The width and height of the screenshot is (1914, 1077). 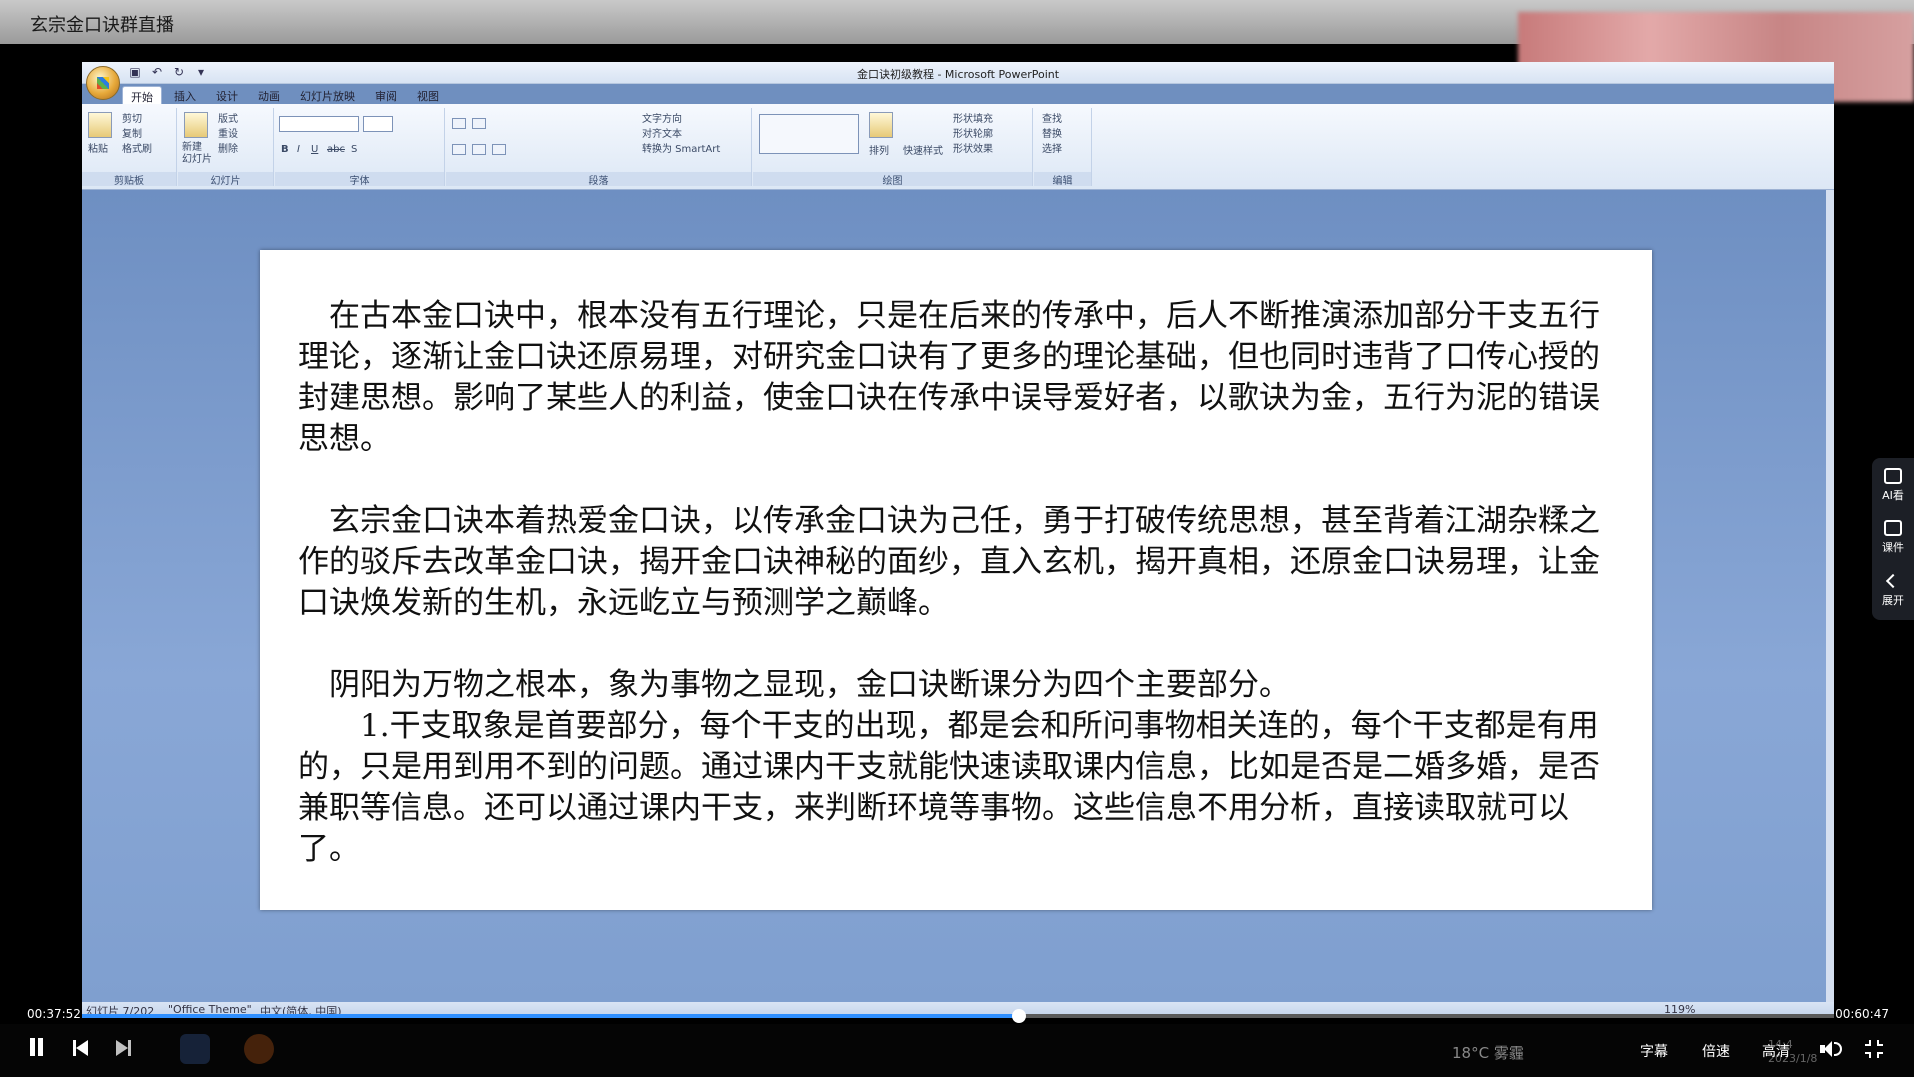 I want to click on delete-button: 删除, so click(x=228, y=147).